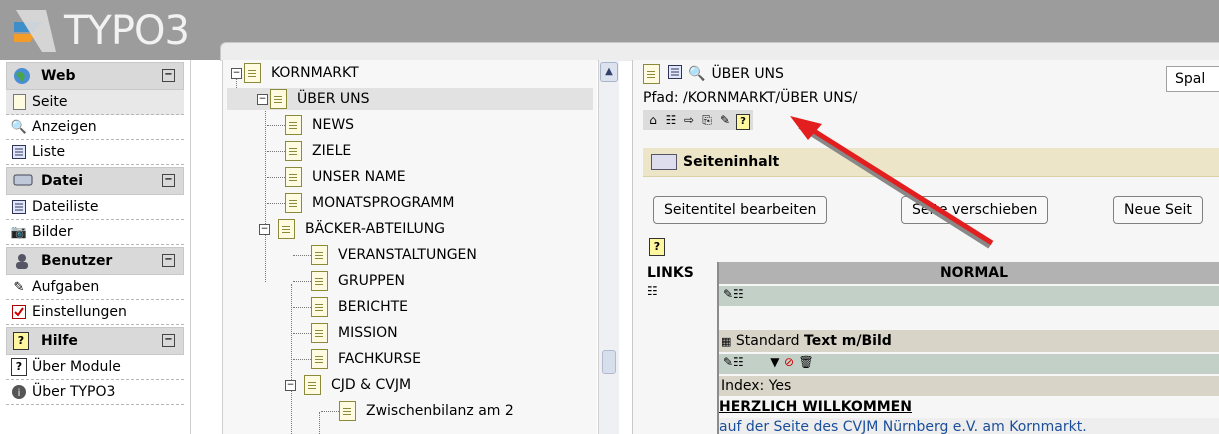 The height and width of the screenshot is (434, 1219). I want to click on arrow-shaft, so click(899, 184).